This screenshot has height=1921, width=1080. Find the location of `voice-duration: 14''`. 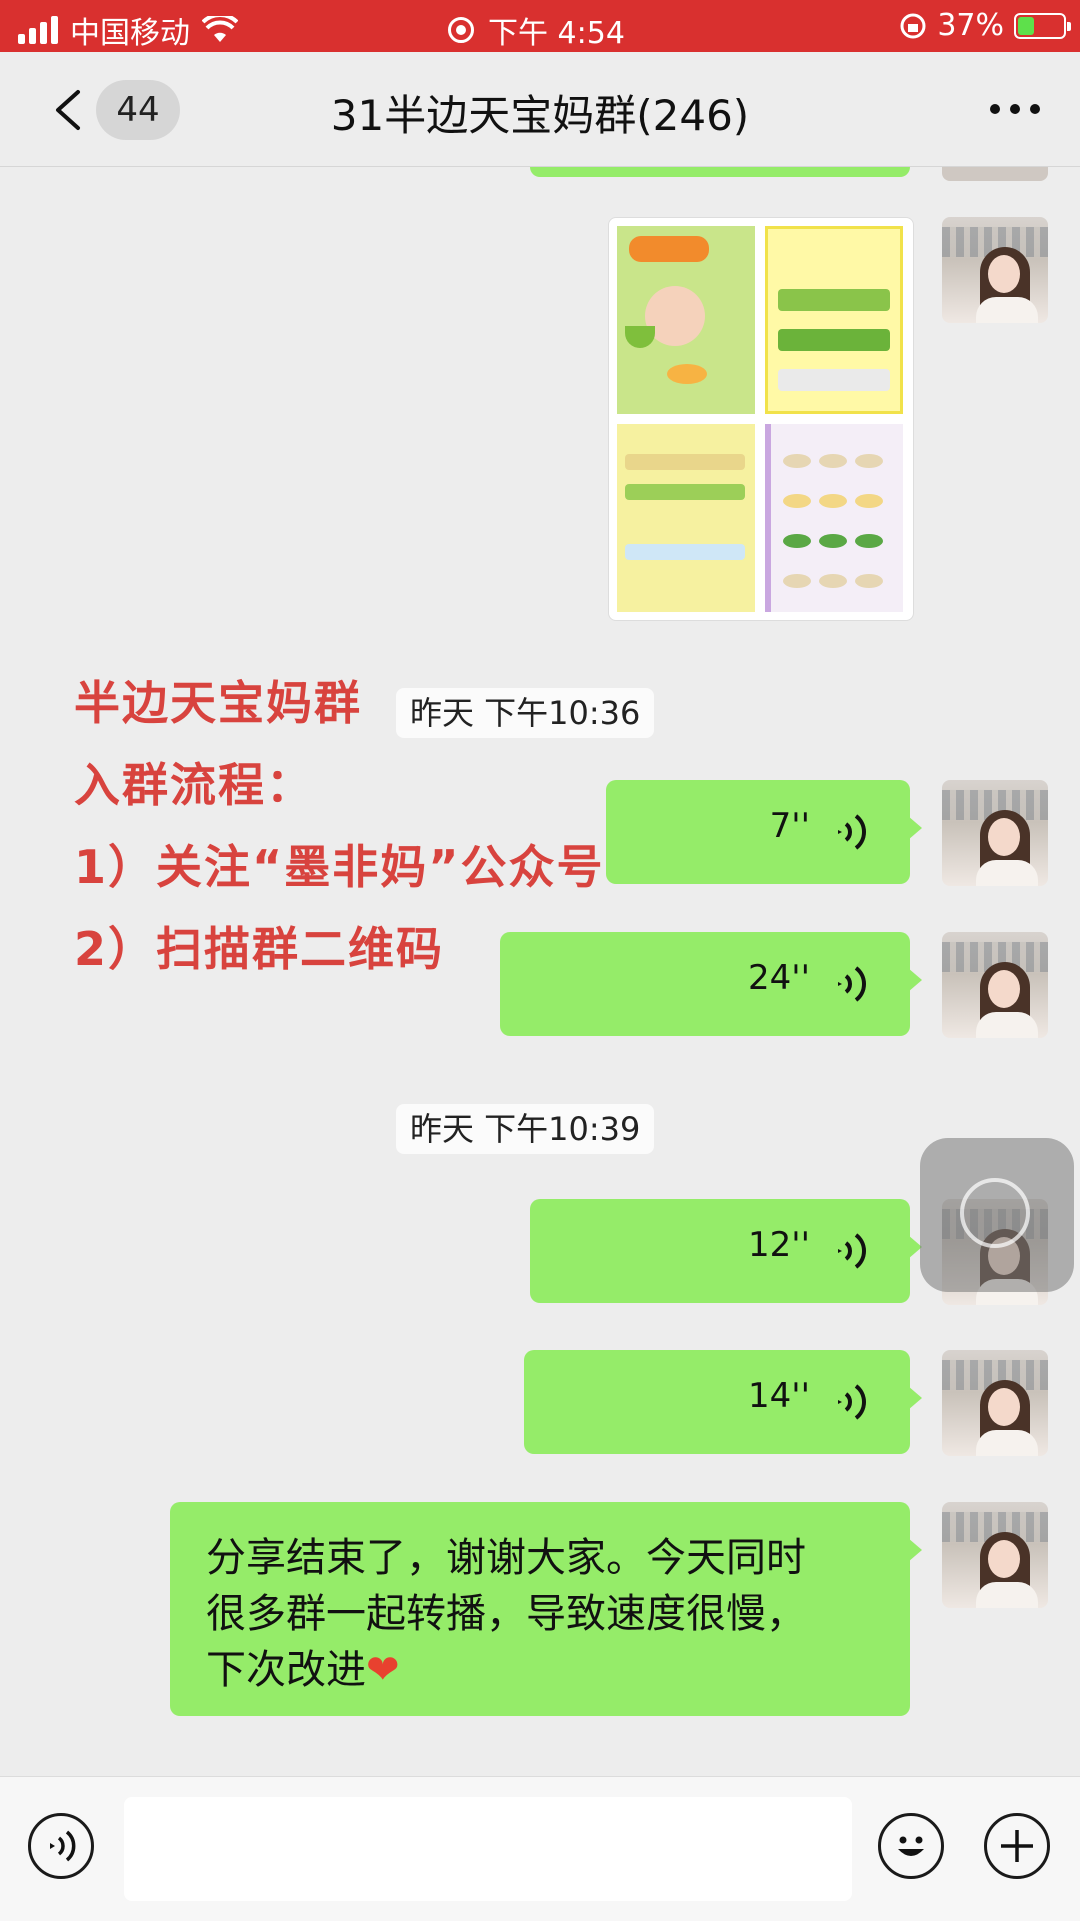

voice-duration: 14'' is located at coordinates (779, 1396).